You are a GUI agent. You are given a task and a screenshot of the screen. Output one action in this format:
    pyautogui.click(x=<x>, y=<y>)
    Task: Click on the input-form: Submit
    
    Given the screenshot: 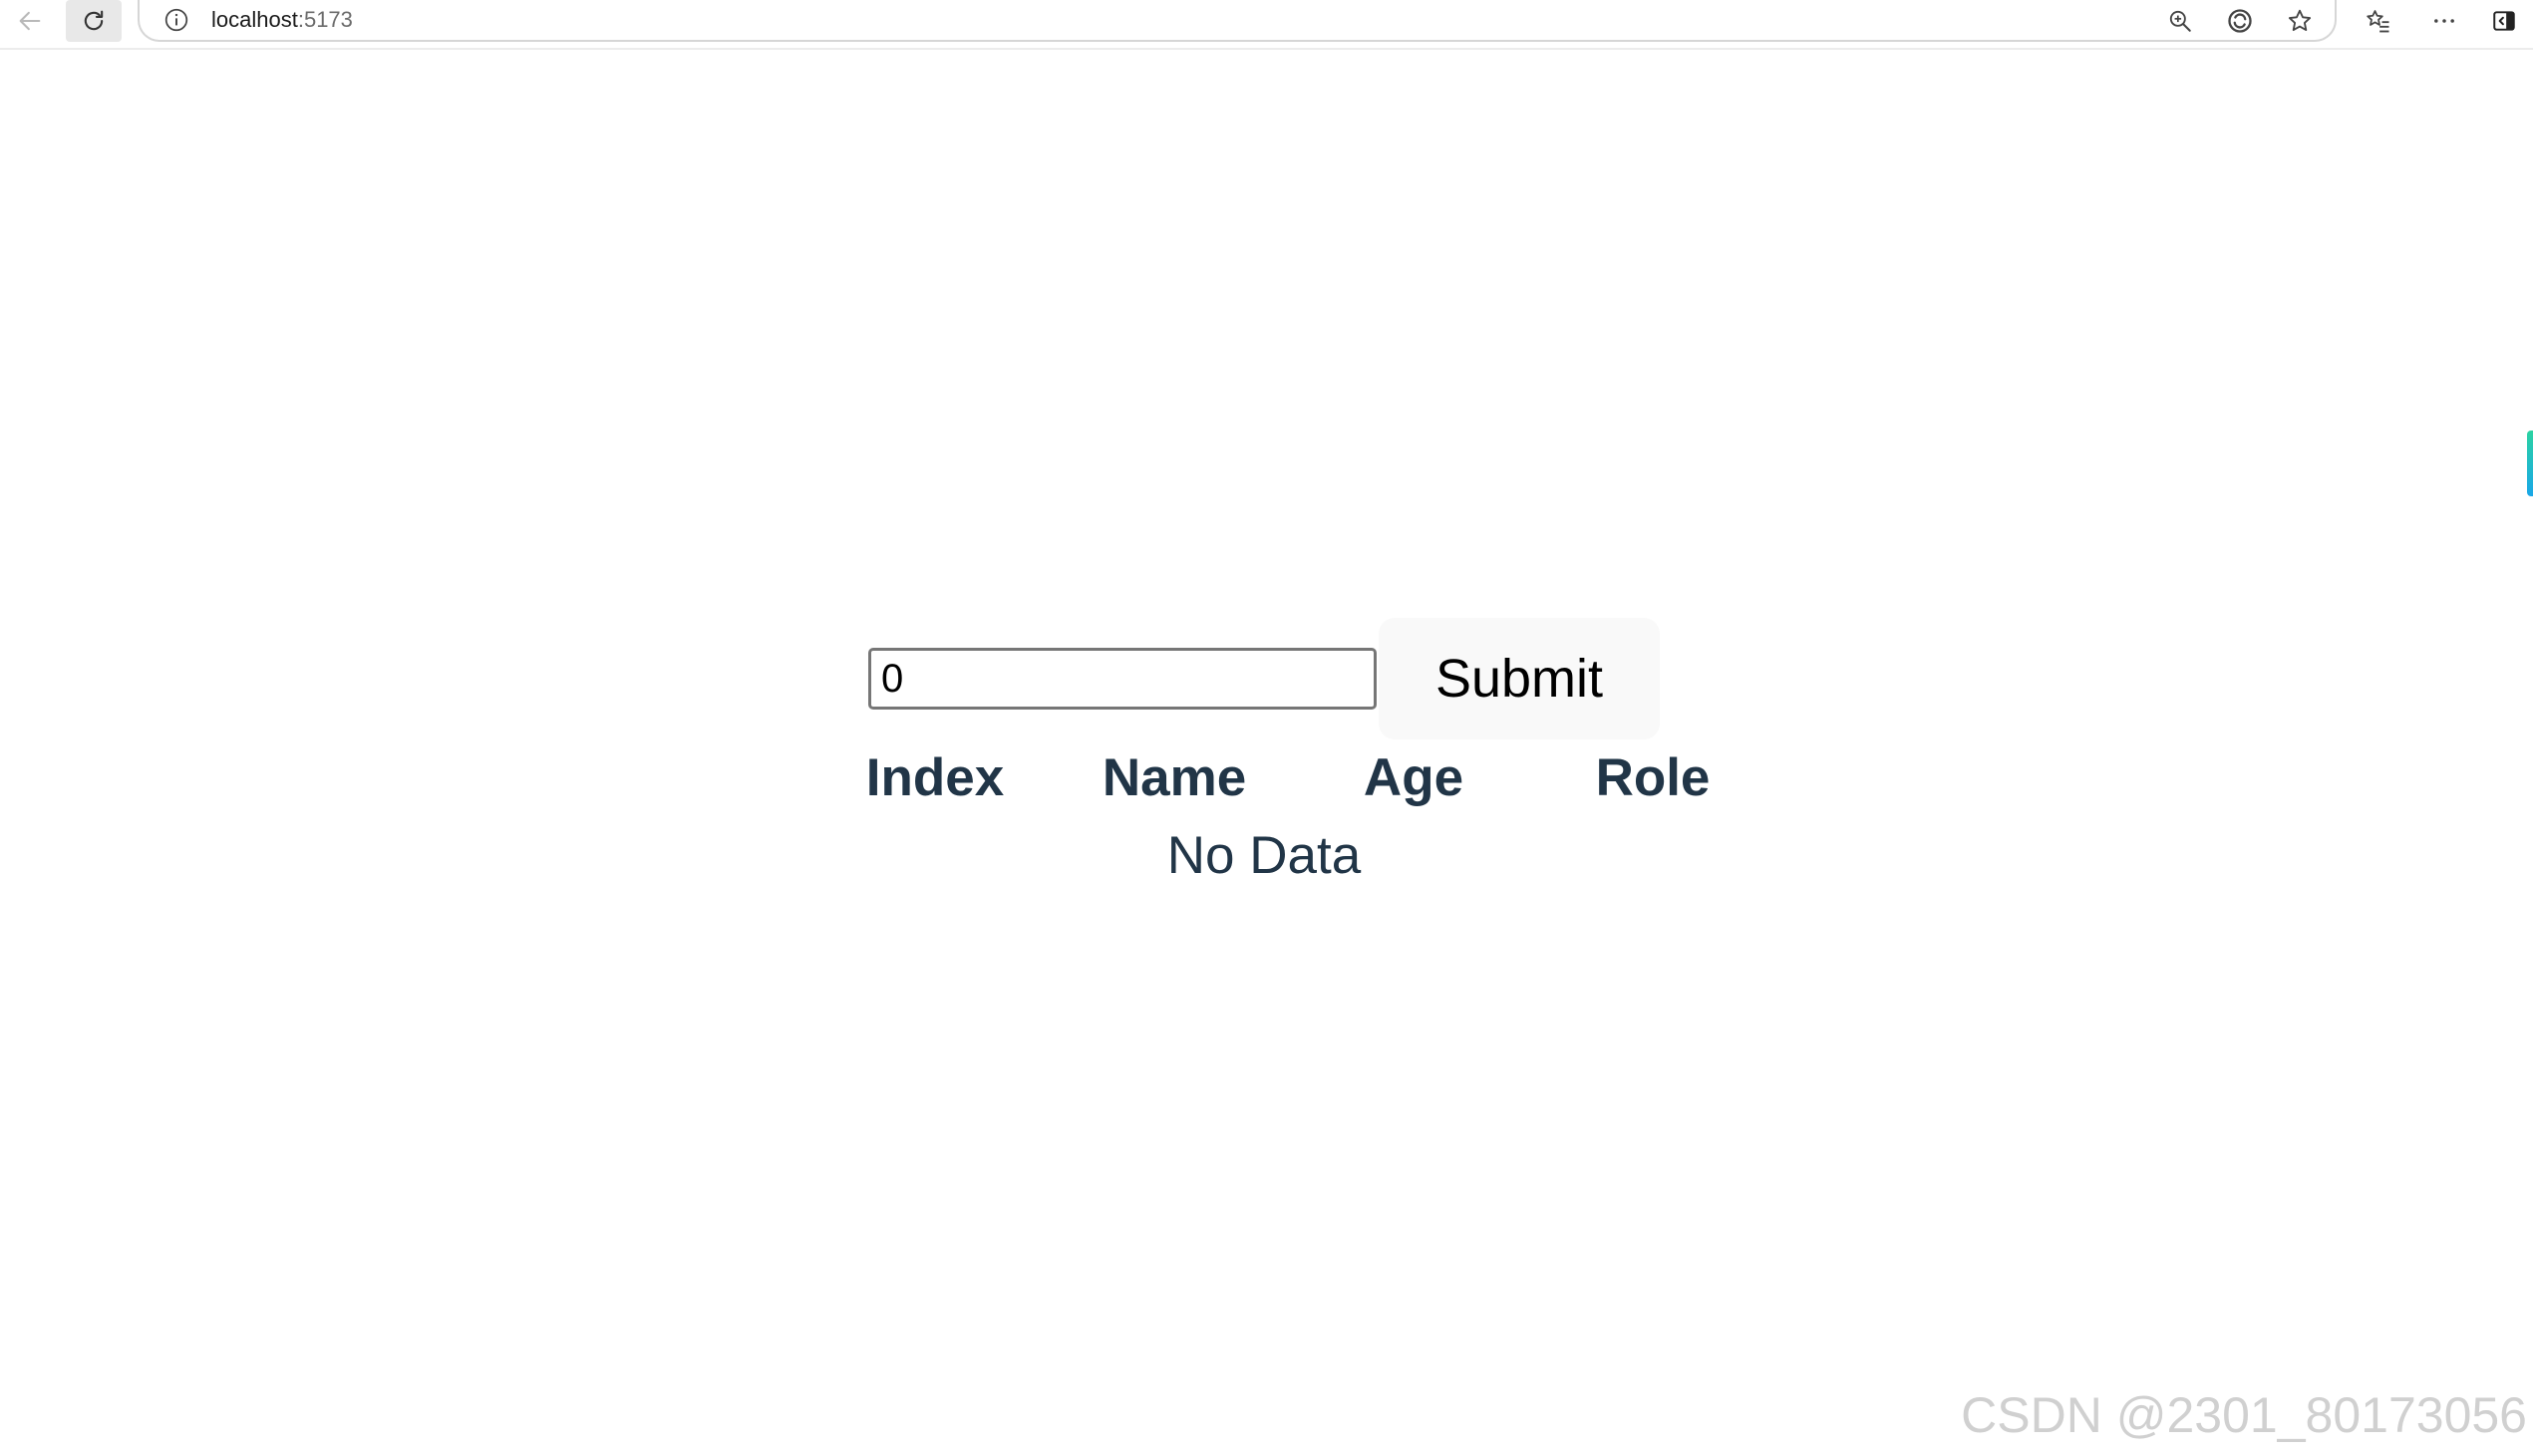 What is the action you would take?
    pyautogui.click(x=1264, y=678)
    